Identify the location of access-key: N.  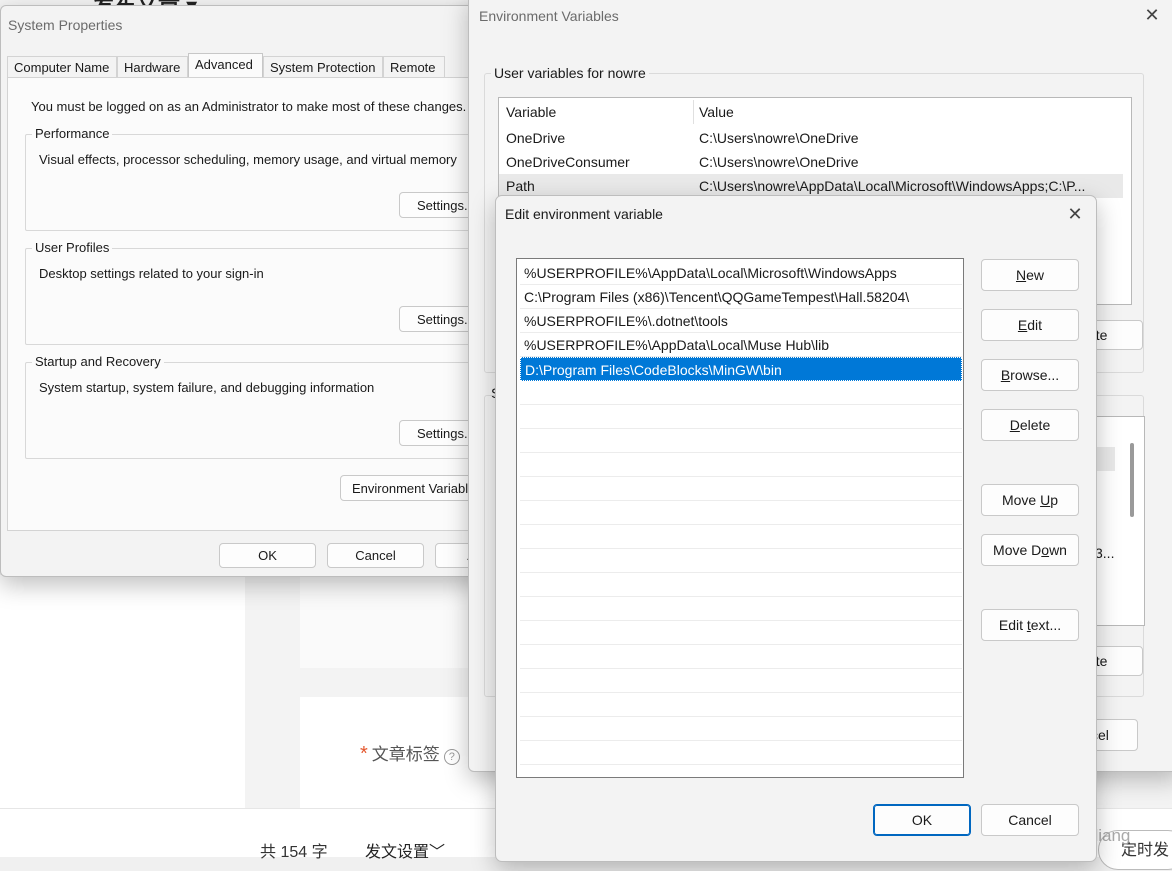
(1021, 275).